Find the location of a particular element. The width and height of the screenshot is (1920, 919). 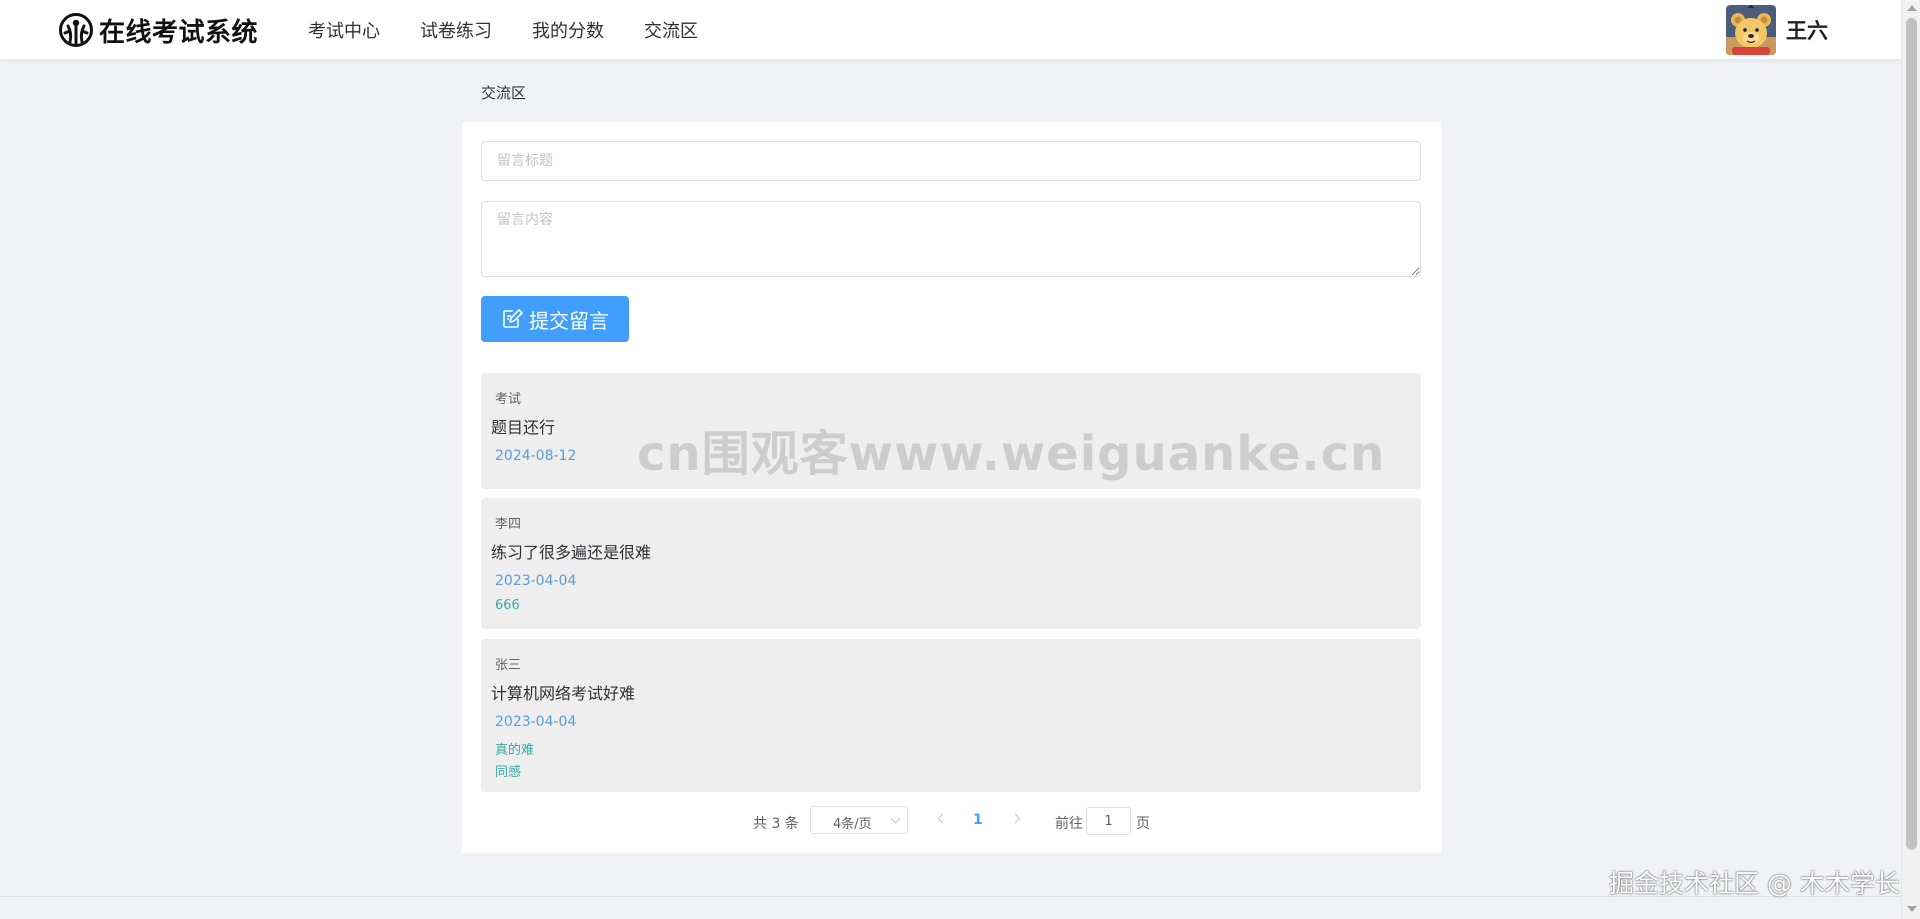

breadcrumb: 交流区 is located at coordinates (504, 93).